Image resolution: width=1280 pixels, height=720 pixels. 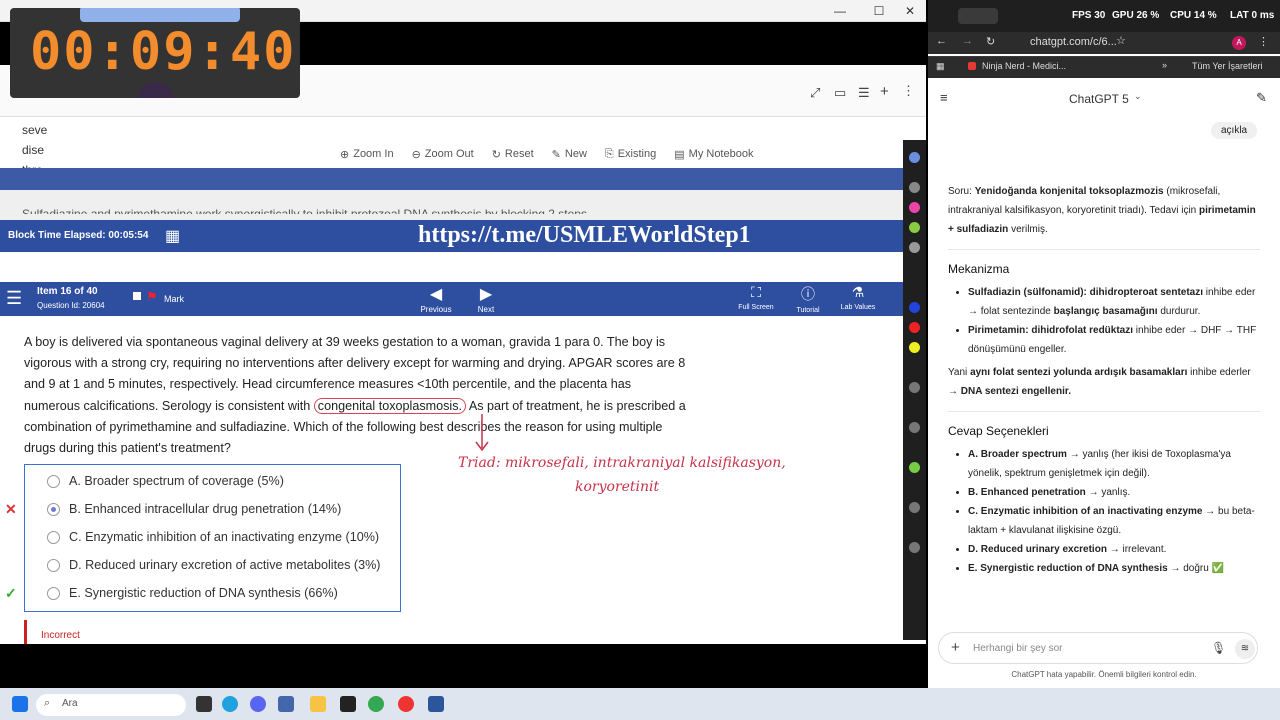 I want to click on capture-icon, so click(x=348, y=704).